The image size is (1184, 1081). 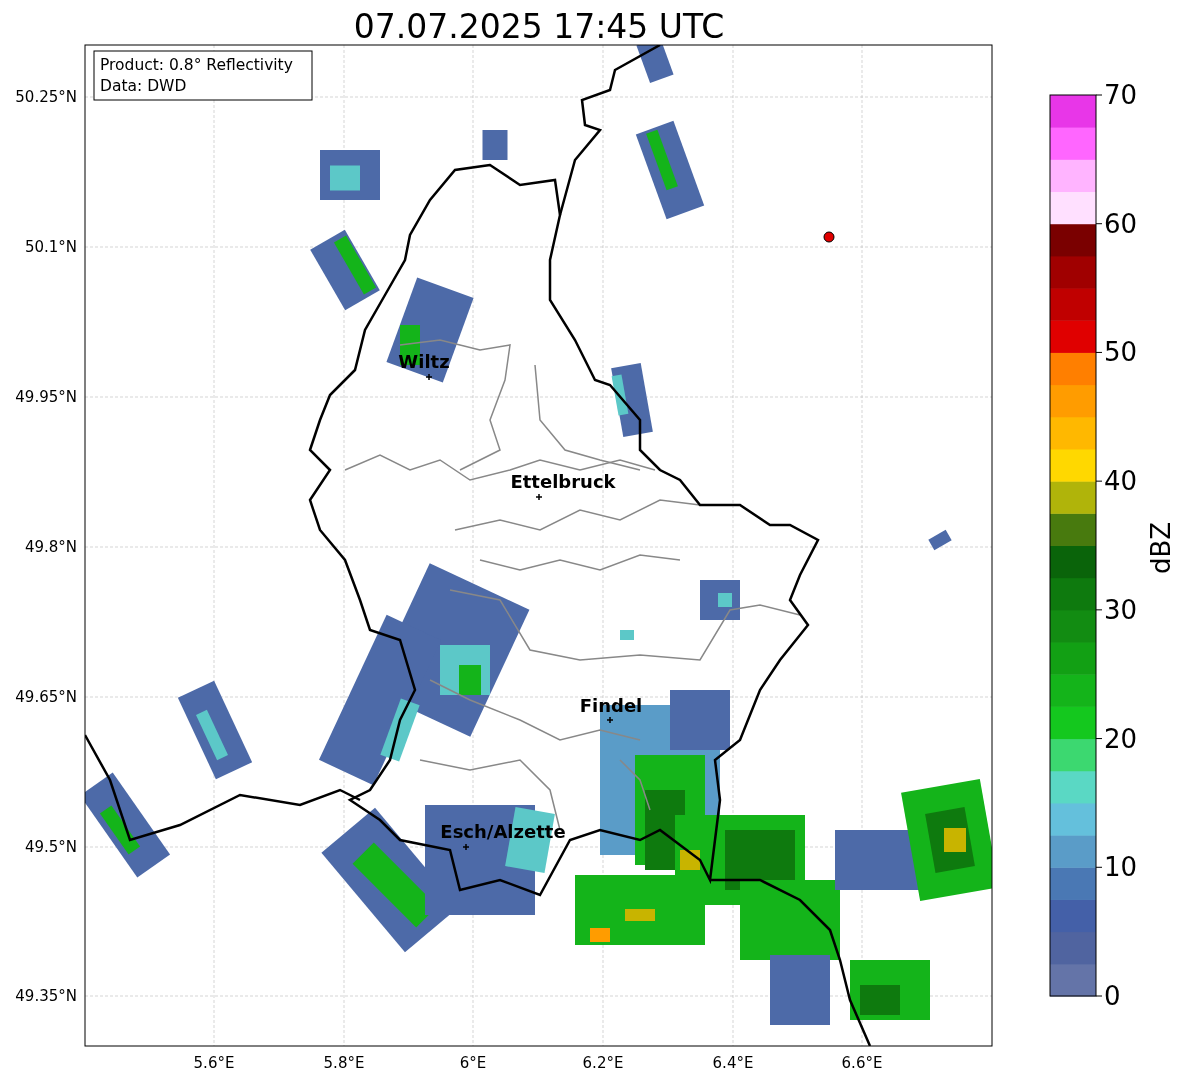 I want to click on chart-title: 07.07.2025 17:45 UTC, so click(x=539, y=26).